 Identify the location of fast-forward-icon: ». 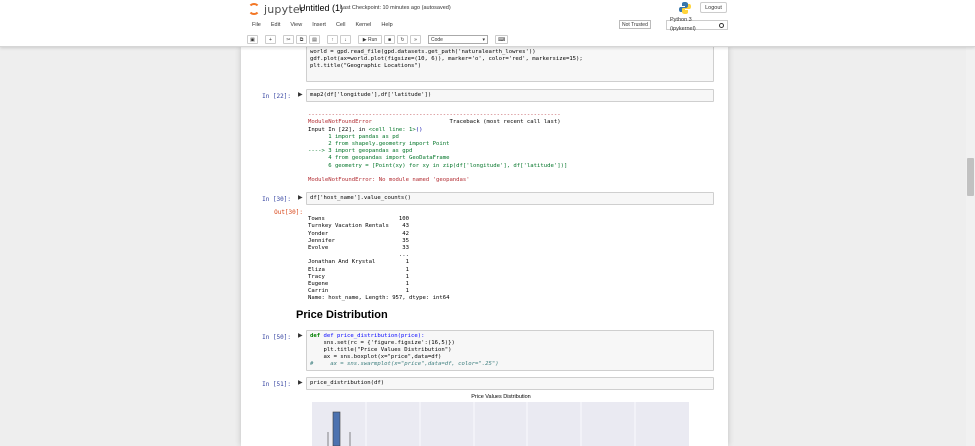
(415, 39).